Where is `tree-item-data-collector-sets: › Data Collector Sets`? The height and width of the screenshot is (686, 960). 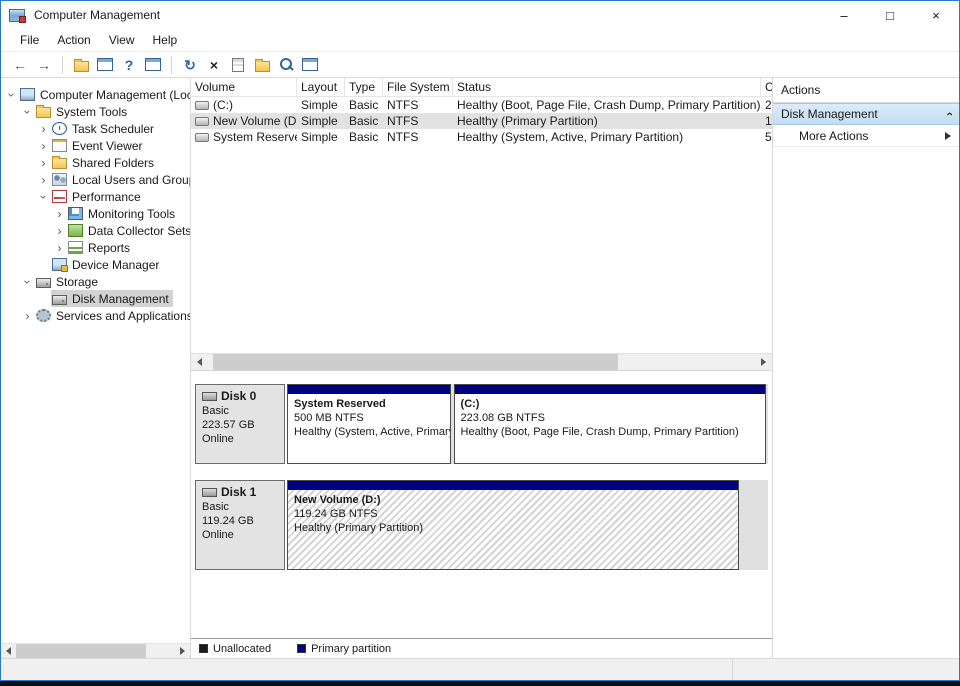 tree-item-data-collector-sets: › Data Collector Sets is located at coordinates (96, 230).